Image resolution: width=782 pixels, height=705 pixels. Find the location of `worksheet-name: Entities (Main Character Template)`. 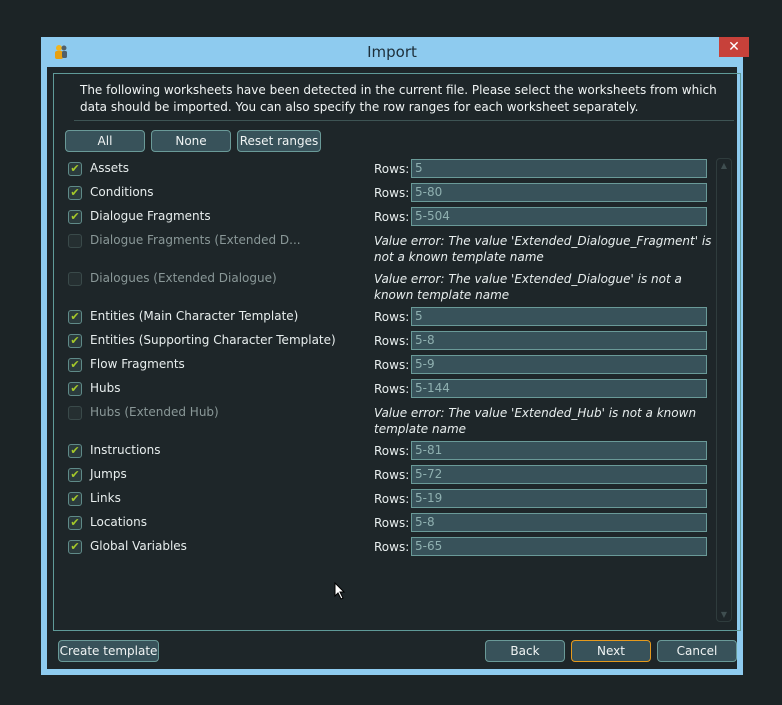

worksheet-name: Entities (Main Character Template) is located at coordinates (194, 316).